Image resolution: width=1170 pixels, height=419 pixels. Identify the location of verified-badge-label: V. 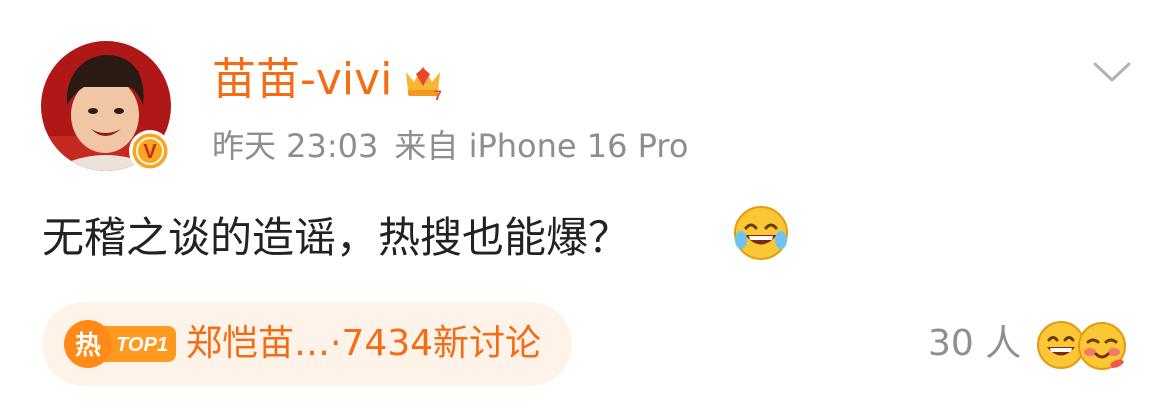
(150, 152).